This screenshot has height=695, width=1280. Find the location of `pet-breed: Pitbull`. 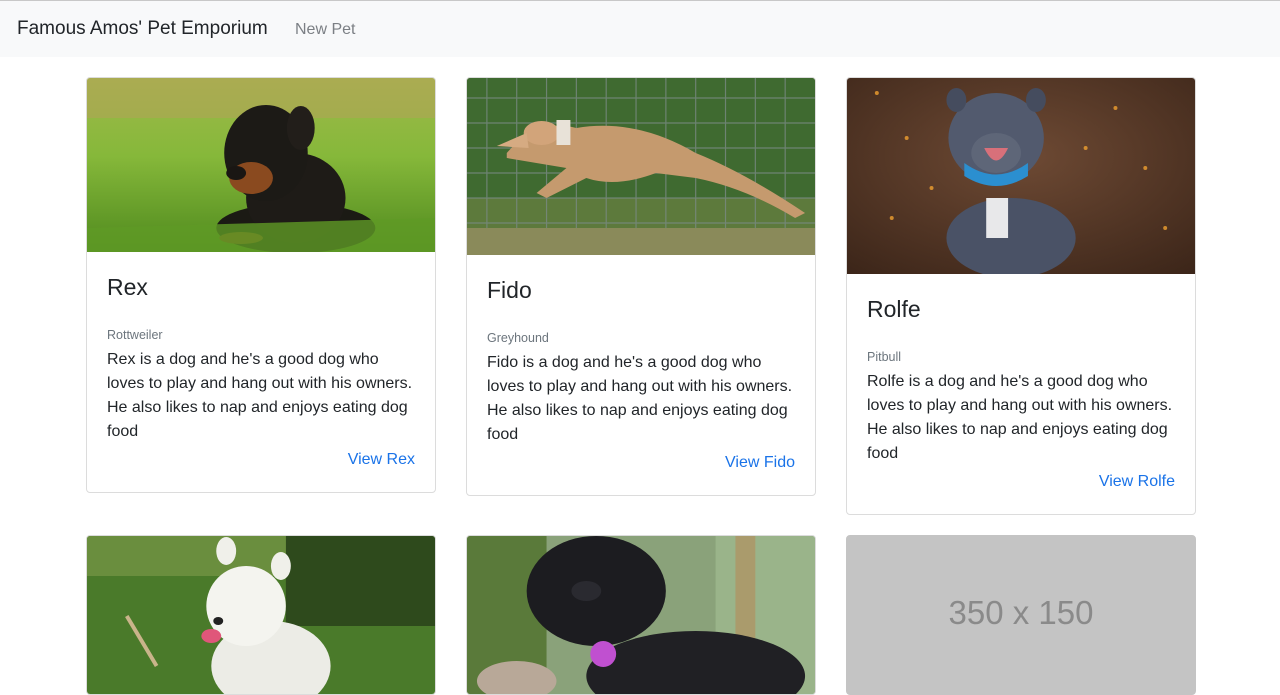

pet-breed: Pitbull is located at coordinates (884, 356).